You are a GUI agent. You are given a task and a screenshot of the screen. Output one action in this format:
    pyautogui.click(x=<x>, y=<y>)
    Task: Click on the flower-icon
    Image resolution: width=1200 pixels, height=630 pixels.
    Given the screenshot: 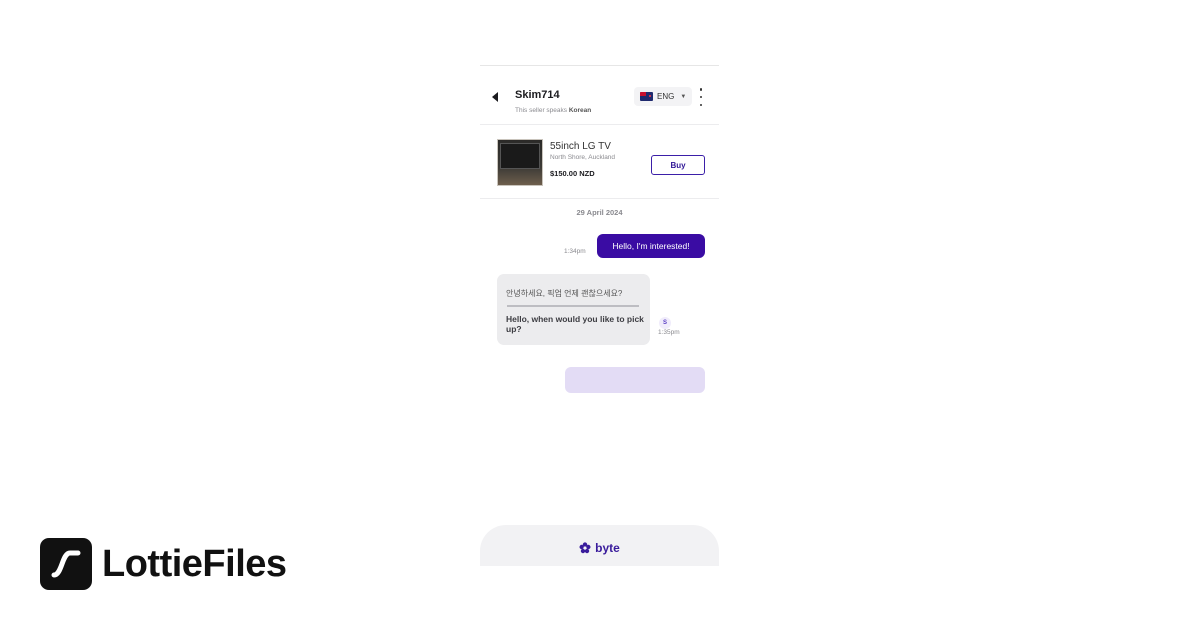 What is the action you would take?
    pyautogui.click(x=585, y=547)
    